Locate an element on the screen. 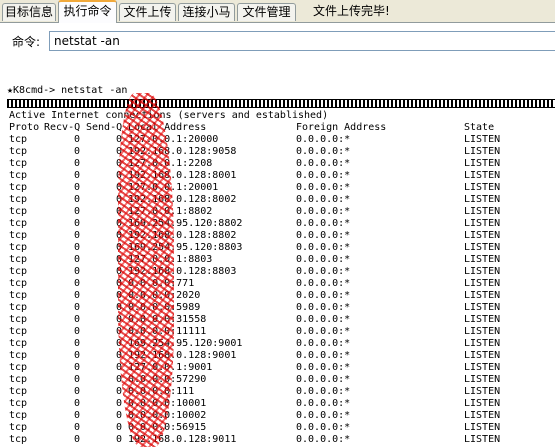 Image resolution: width=555 pixels, height=447 pixels. table-row: tcp00169.254.95.120:88020.0.0.0:*LISTEN is located at coordinates (277, 224).